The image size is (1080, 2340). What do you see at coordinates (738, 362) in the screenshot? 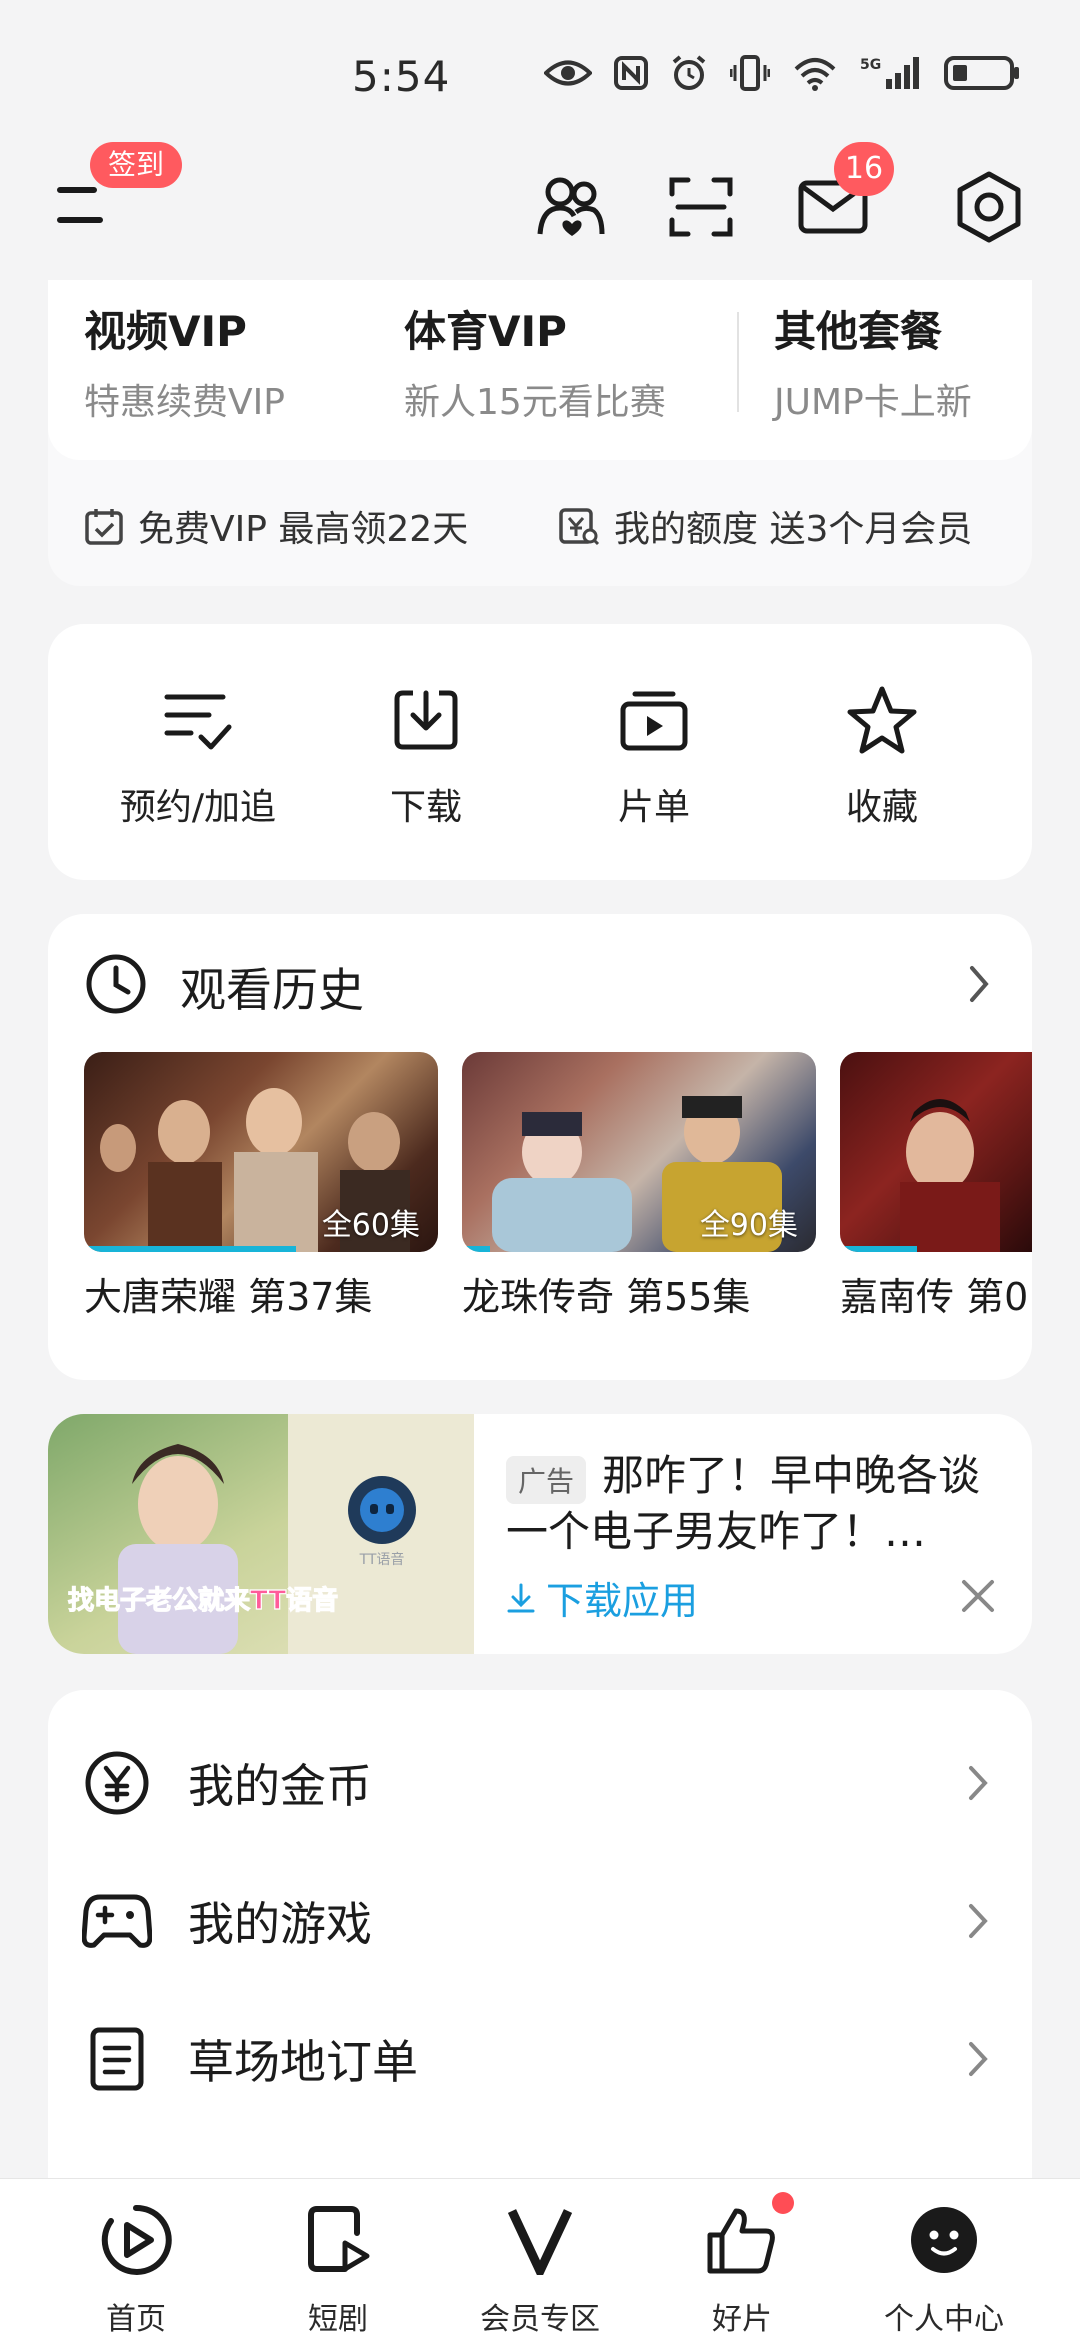
I see `divider` at bounding box center [738, 362].